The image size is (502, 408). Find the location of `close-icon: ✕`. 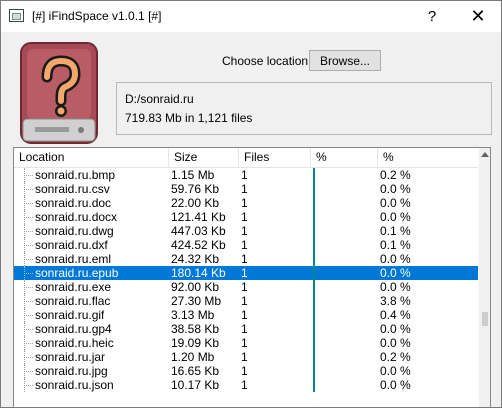

close-icon: ✕ is located at coordinates (478, 16).